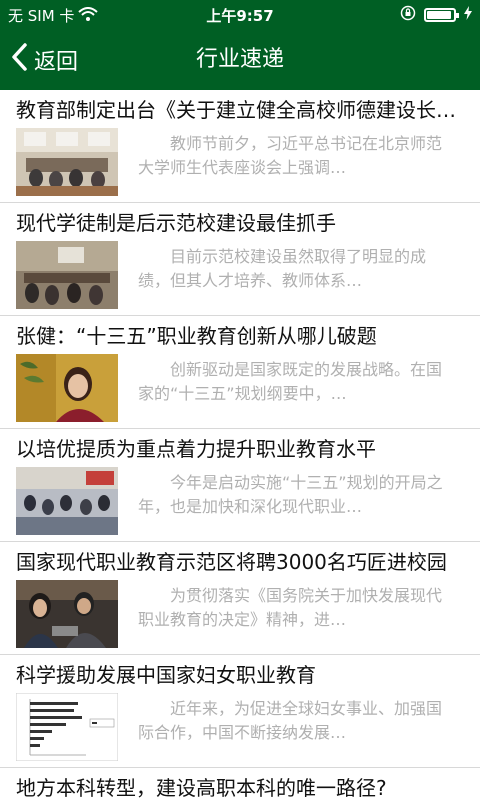 This screenshot has height=808, width=480. Describe the element at coordinates (19, 60) in the screenshot. I see `chevron-left-icon` at that location.